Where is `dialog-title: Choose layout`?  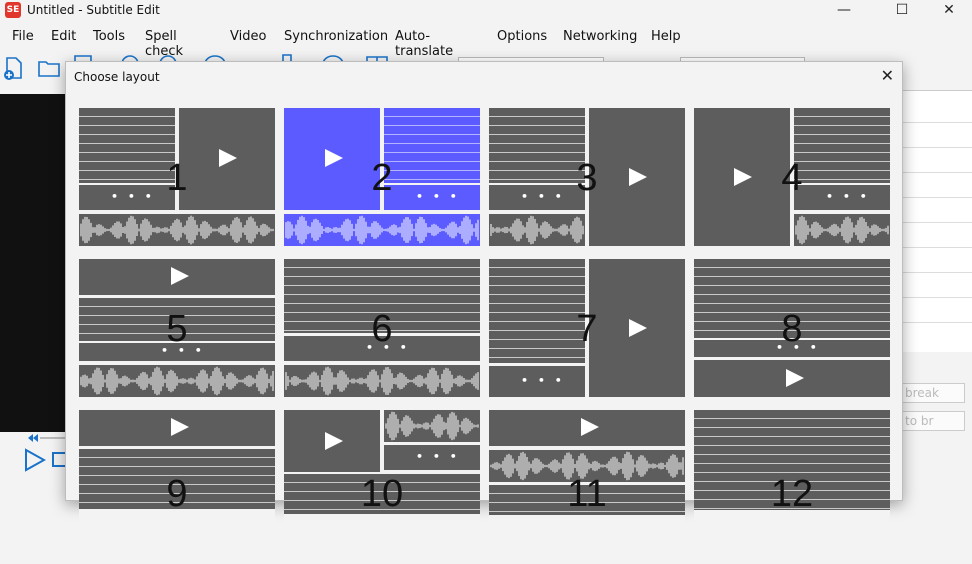
dialog-title: Choose layout is located at coordinates (117, 77).